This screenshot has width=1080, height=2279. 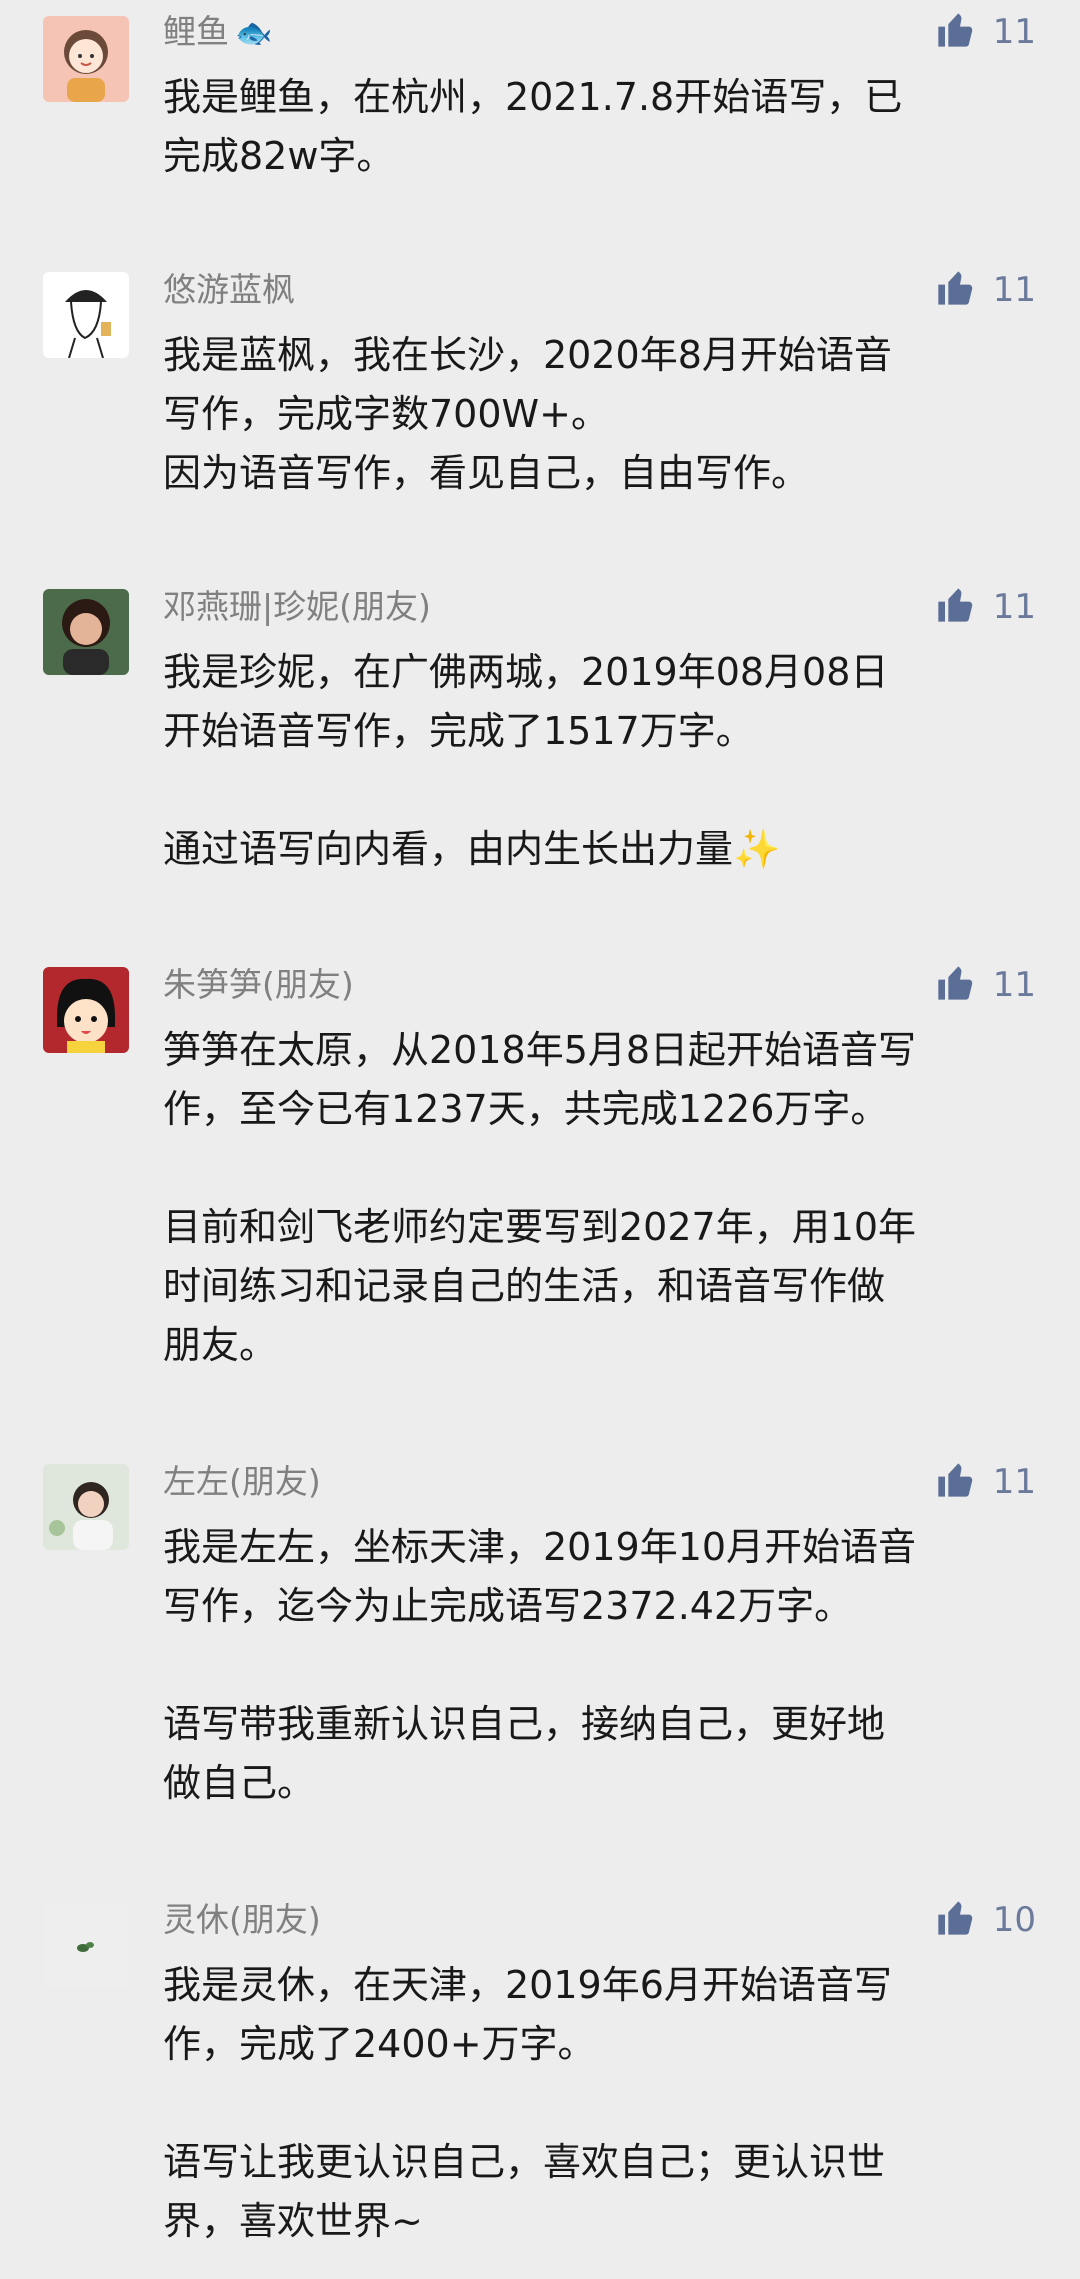 What do you see at coordinates (486, 473) in the screenshot?
I see `comment-line: 因为语音写作，看见自己，自由写作。` at bounding box center [486, 473].